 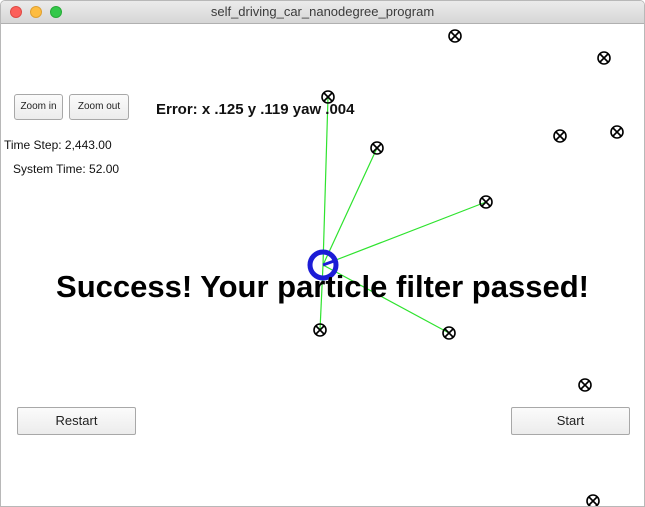 What do you see at coordinates (325, 181) in the screenshot?
I see `observation-line` at bounding box center [325, 181].